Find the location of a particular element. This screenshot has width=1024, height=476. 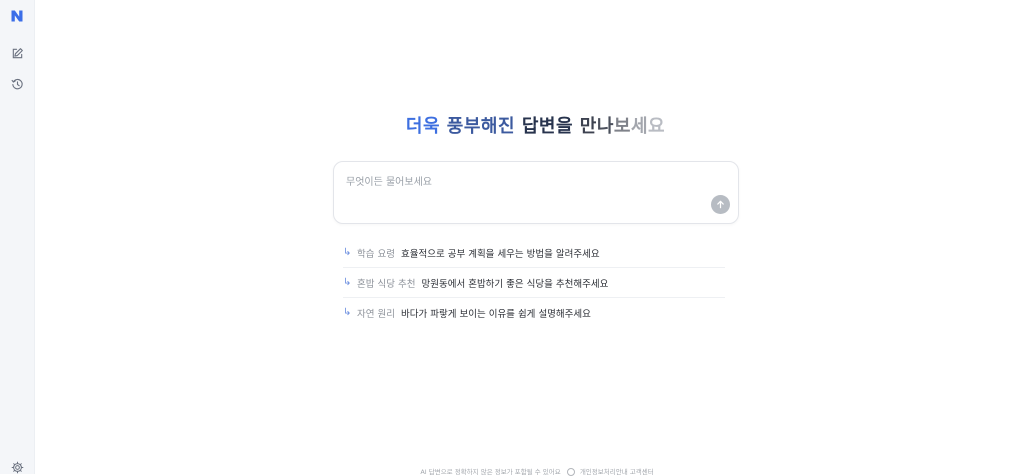

headline-word: 풍부해진 is located at coordinates (481, 126).